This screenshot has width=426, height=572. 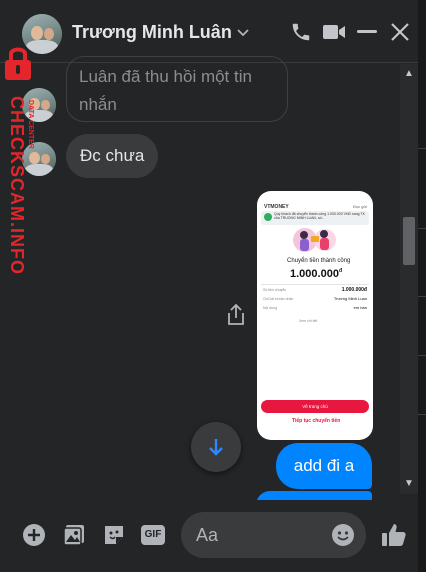 I want to click on share-icon, so click(x=236, y=314).